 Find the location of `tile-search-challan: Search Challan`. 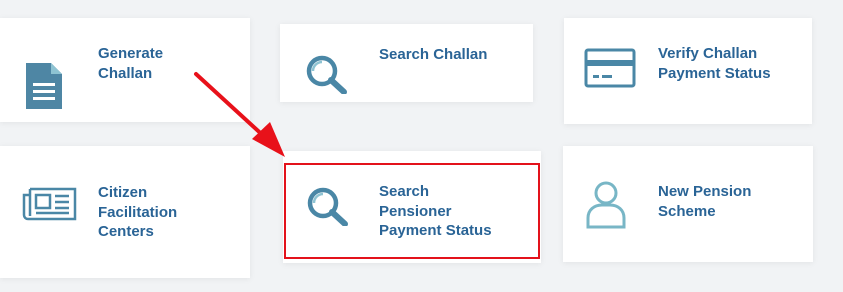

tile-search-challan: Search Challan is located at coordinates (406, 63).